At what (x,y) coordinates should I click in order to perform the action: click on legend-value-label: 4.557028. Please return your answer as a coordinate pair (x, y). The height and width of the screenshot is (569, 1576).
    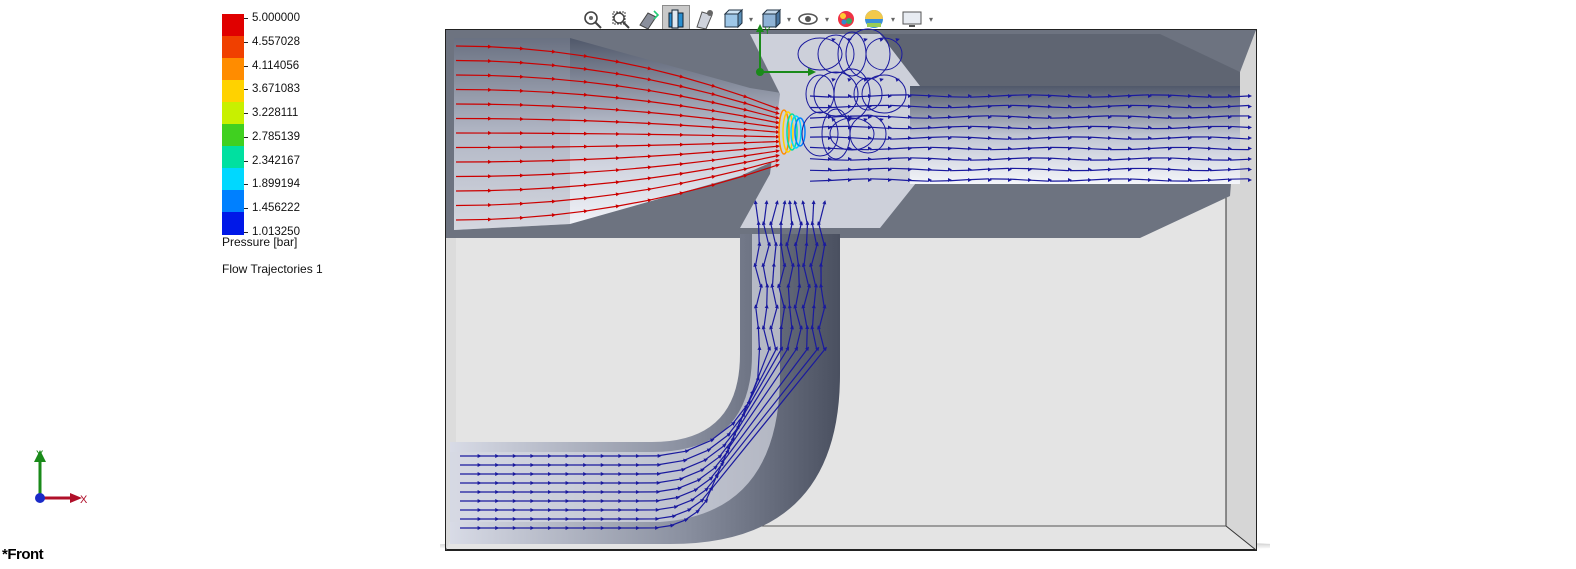
    Looking at the image, I should click on (276, 42).